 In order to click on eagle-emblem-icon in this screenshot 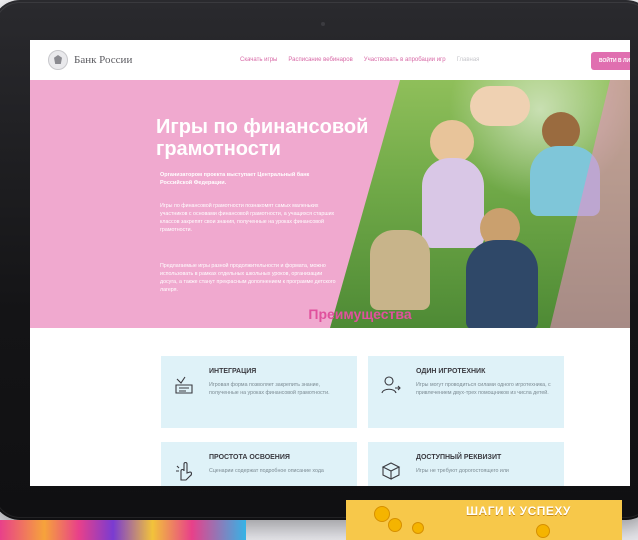, I will do `click(58, 60)`.